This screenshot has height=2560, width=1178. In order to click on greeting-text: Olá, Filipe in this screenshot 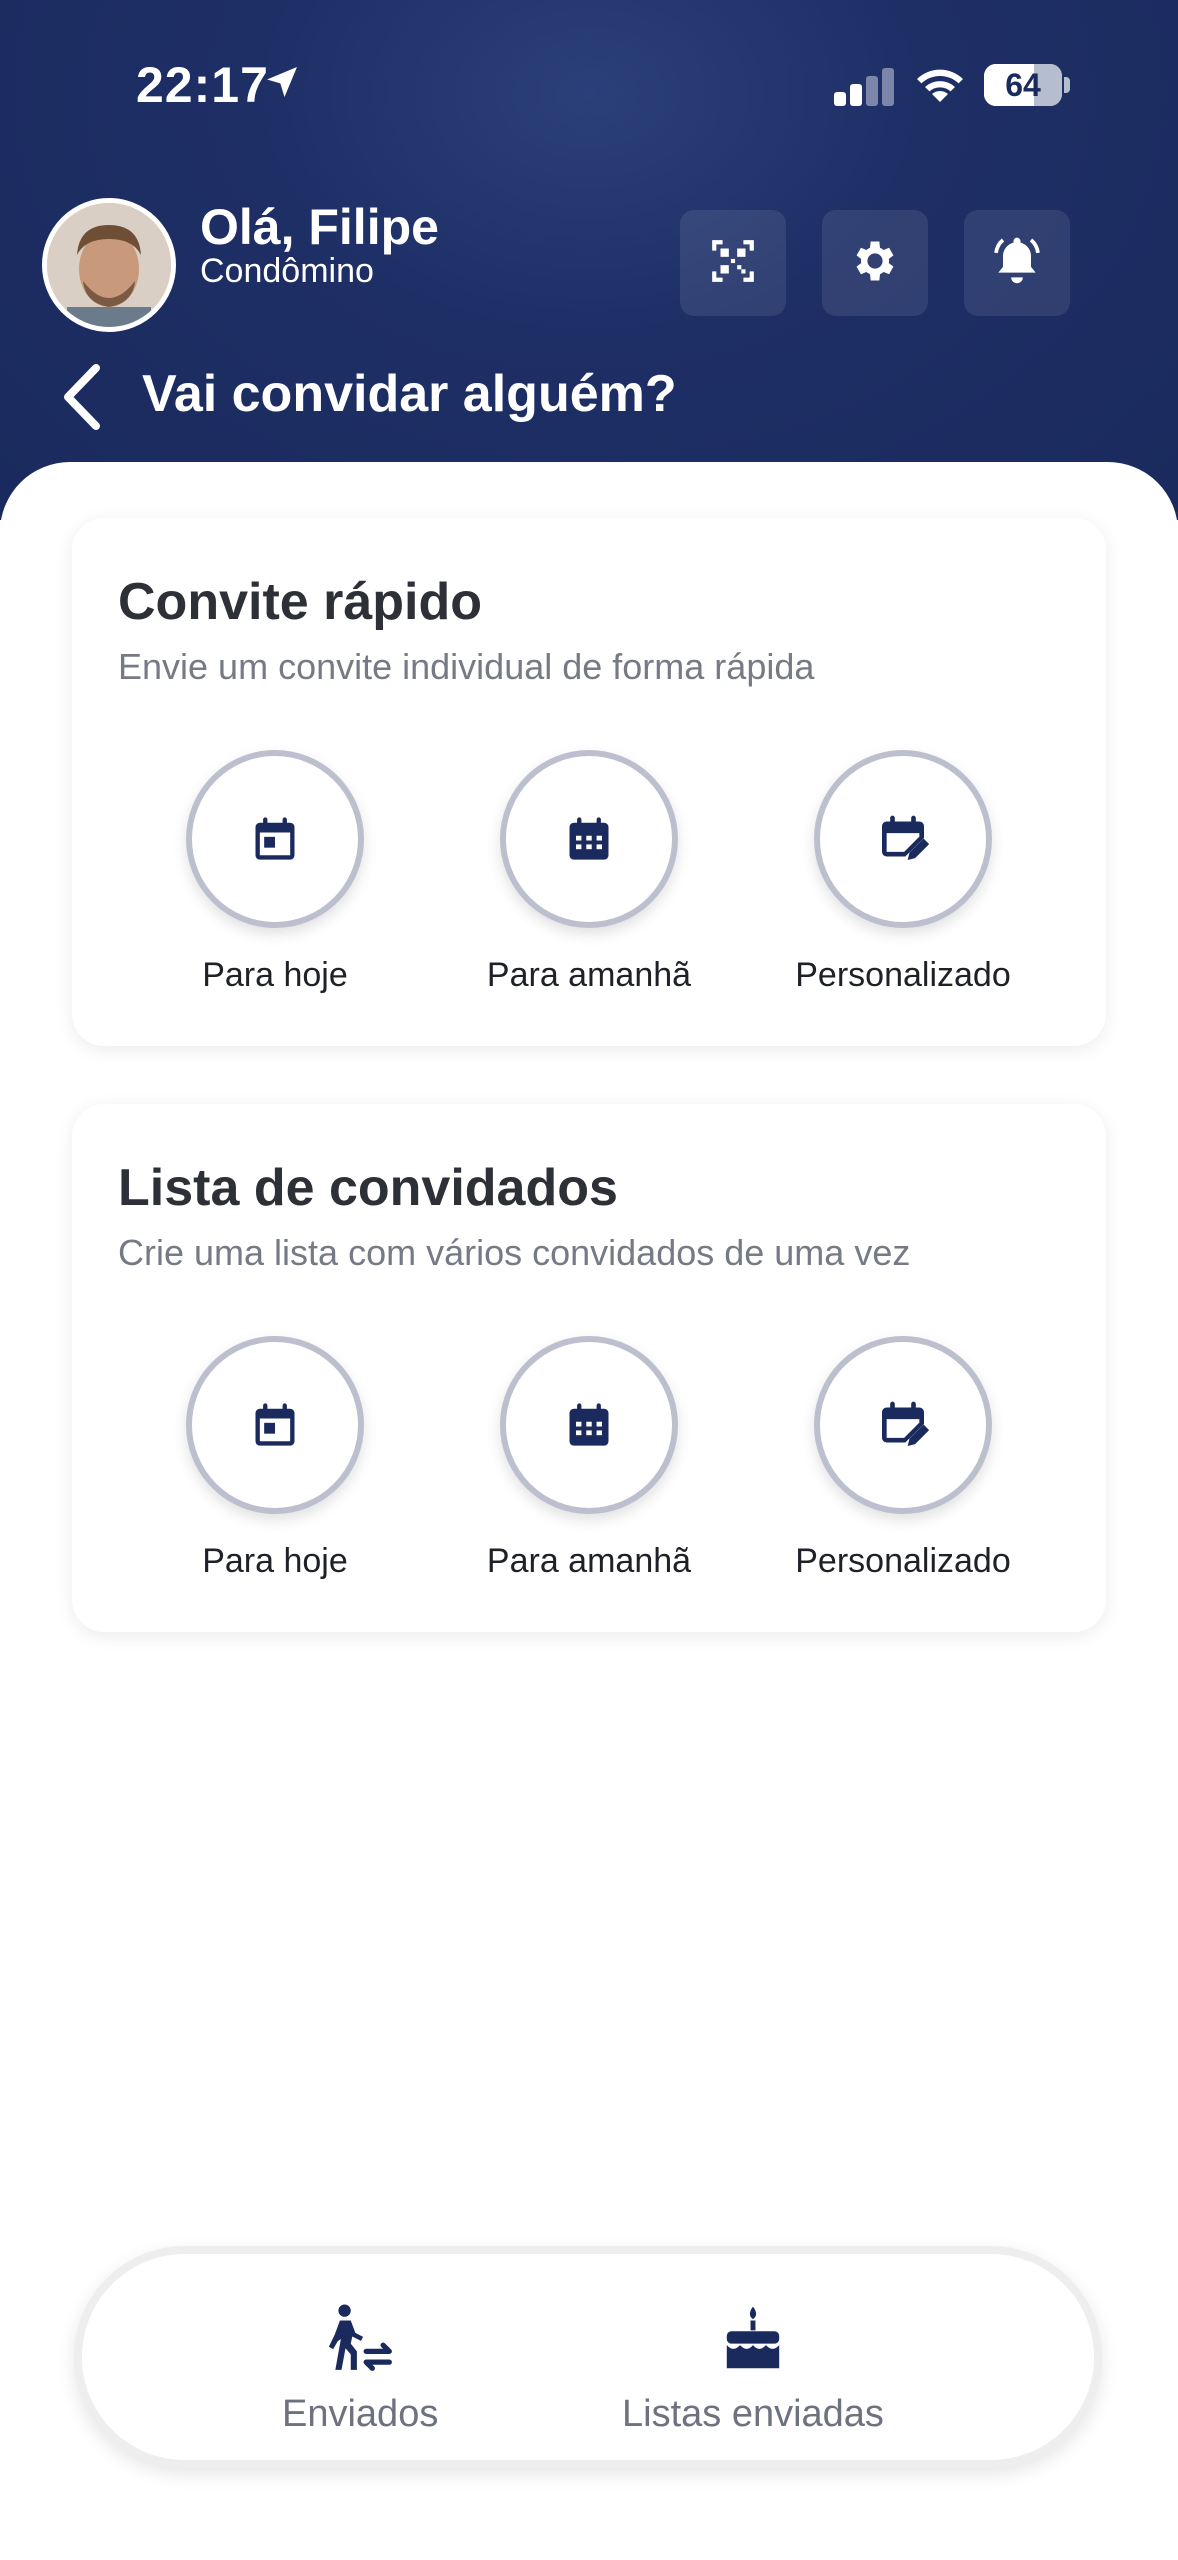, I will do `click(319, 227)`.